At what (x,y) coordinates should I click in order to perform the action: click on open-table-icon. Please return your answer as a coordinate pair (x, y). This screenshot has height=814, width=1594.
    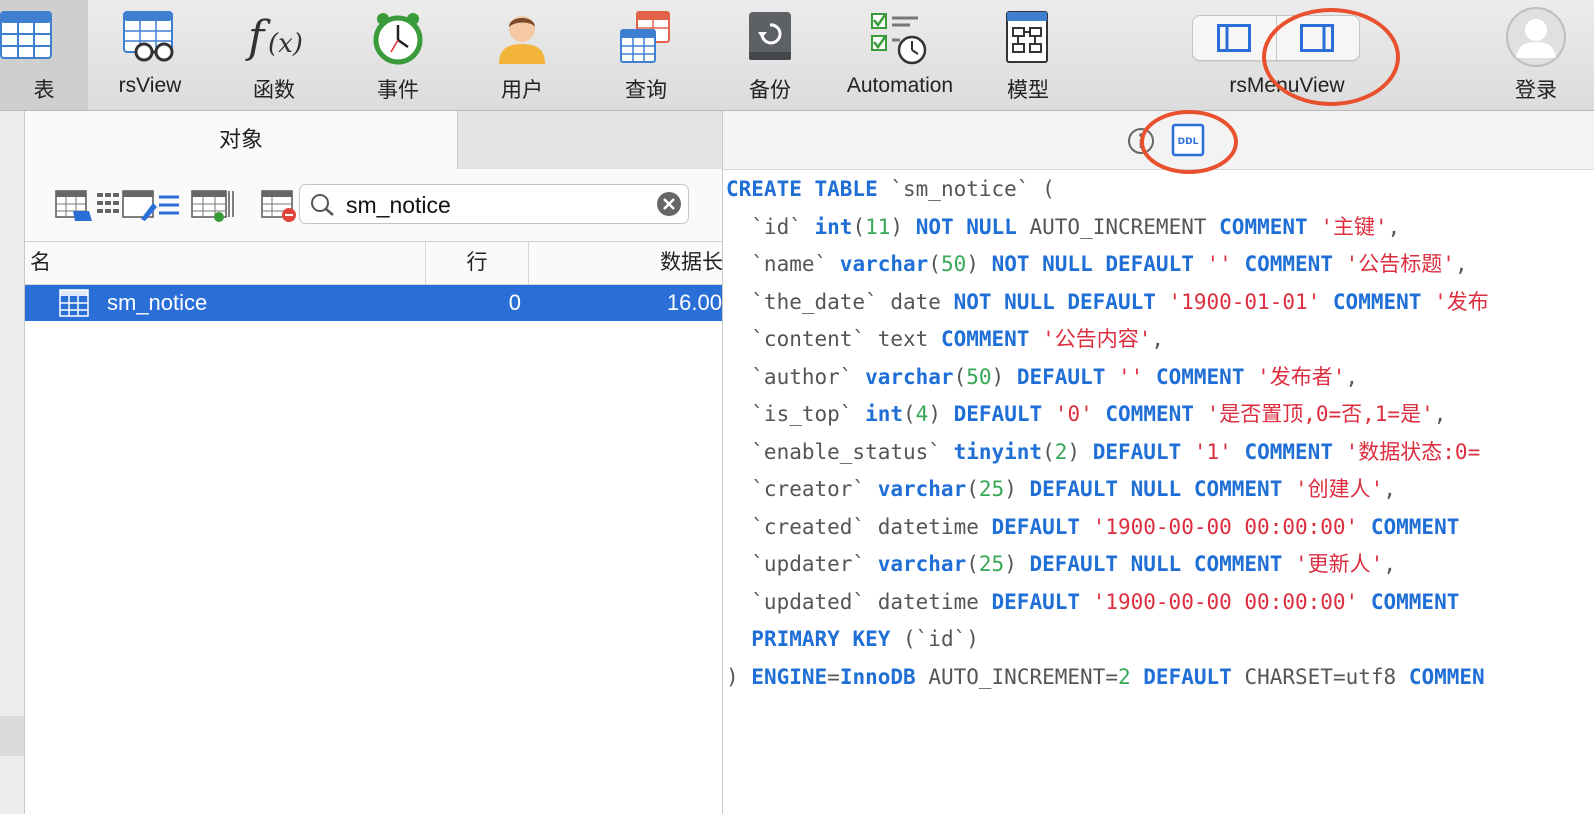
    Looking at the image, I should click on (74, 208).